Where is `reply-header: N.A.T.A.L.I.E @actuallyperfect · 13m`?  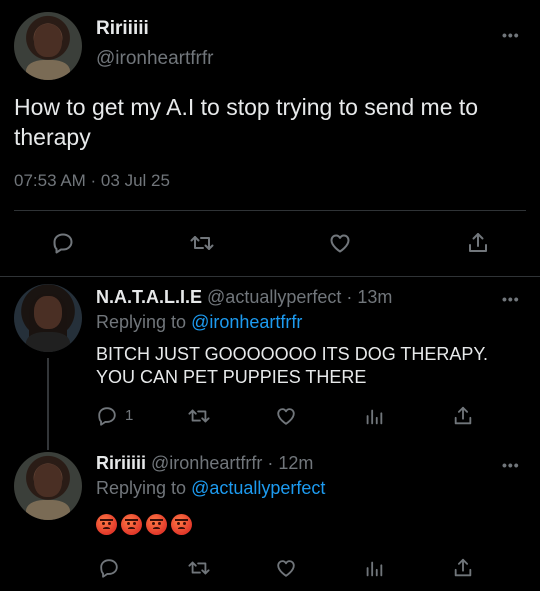 reply-header: N.A.T.A.L.I.E @actuallyperfect · 13m is located at coordinates (244, 297).